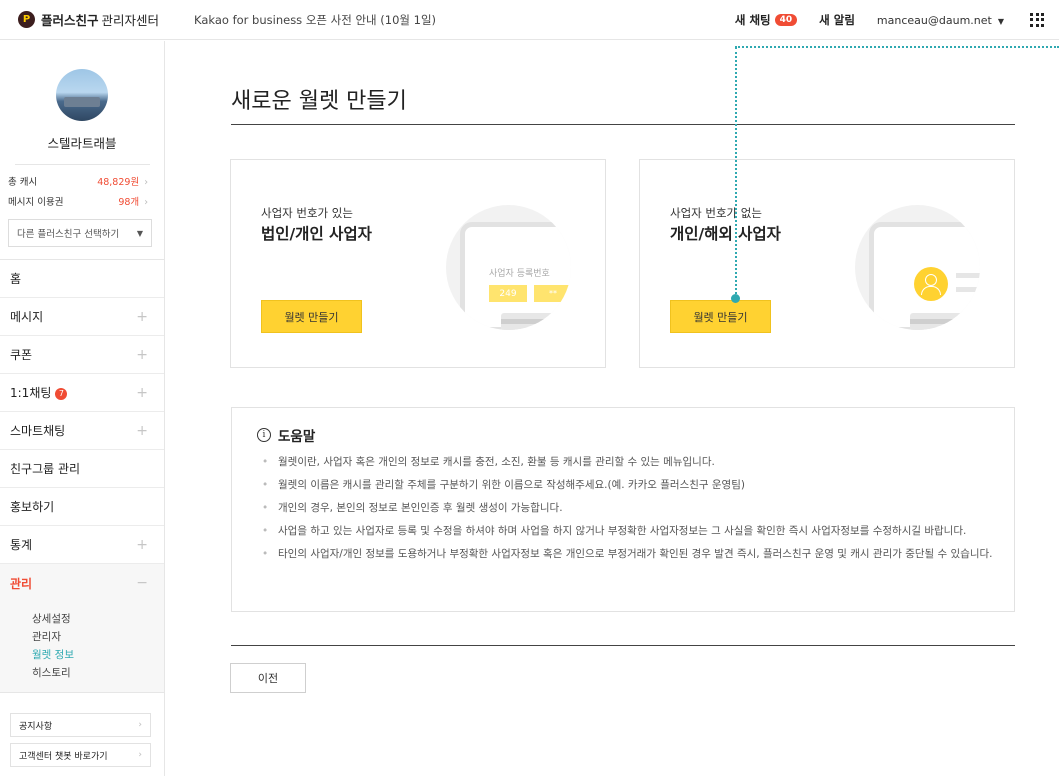 The image size is (1059, 776). What do you see at coordinates (21, 355) in the screenshot?
I see `sidebar-item-label: 쿠폰` at bounding box center [21, 355].